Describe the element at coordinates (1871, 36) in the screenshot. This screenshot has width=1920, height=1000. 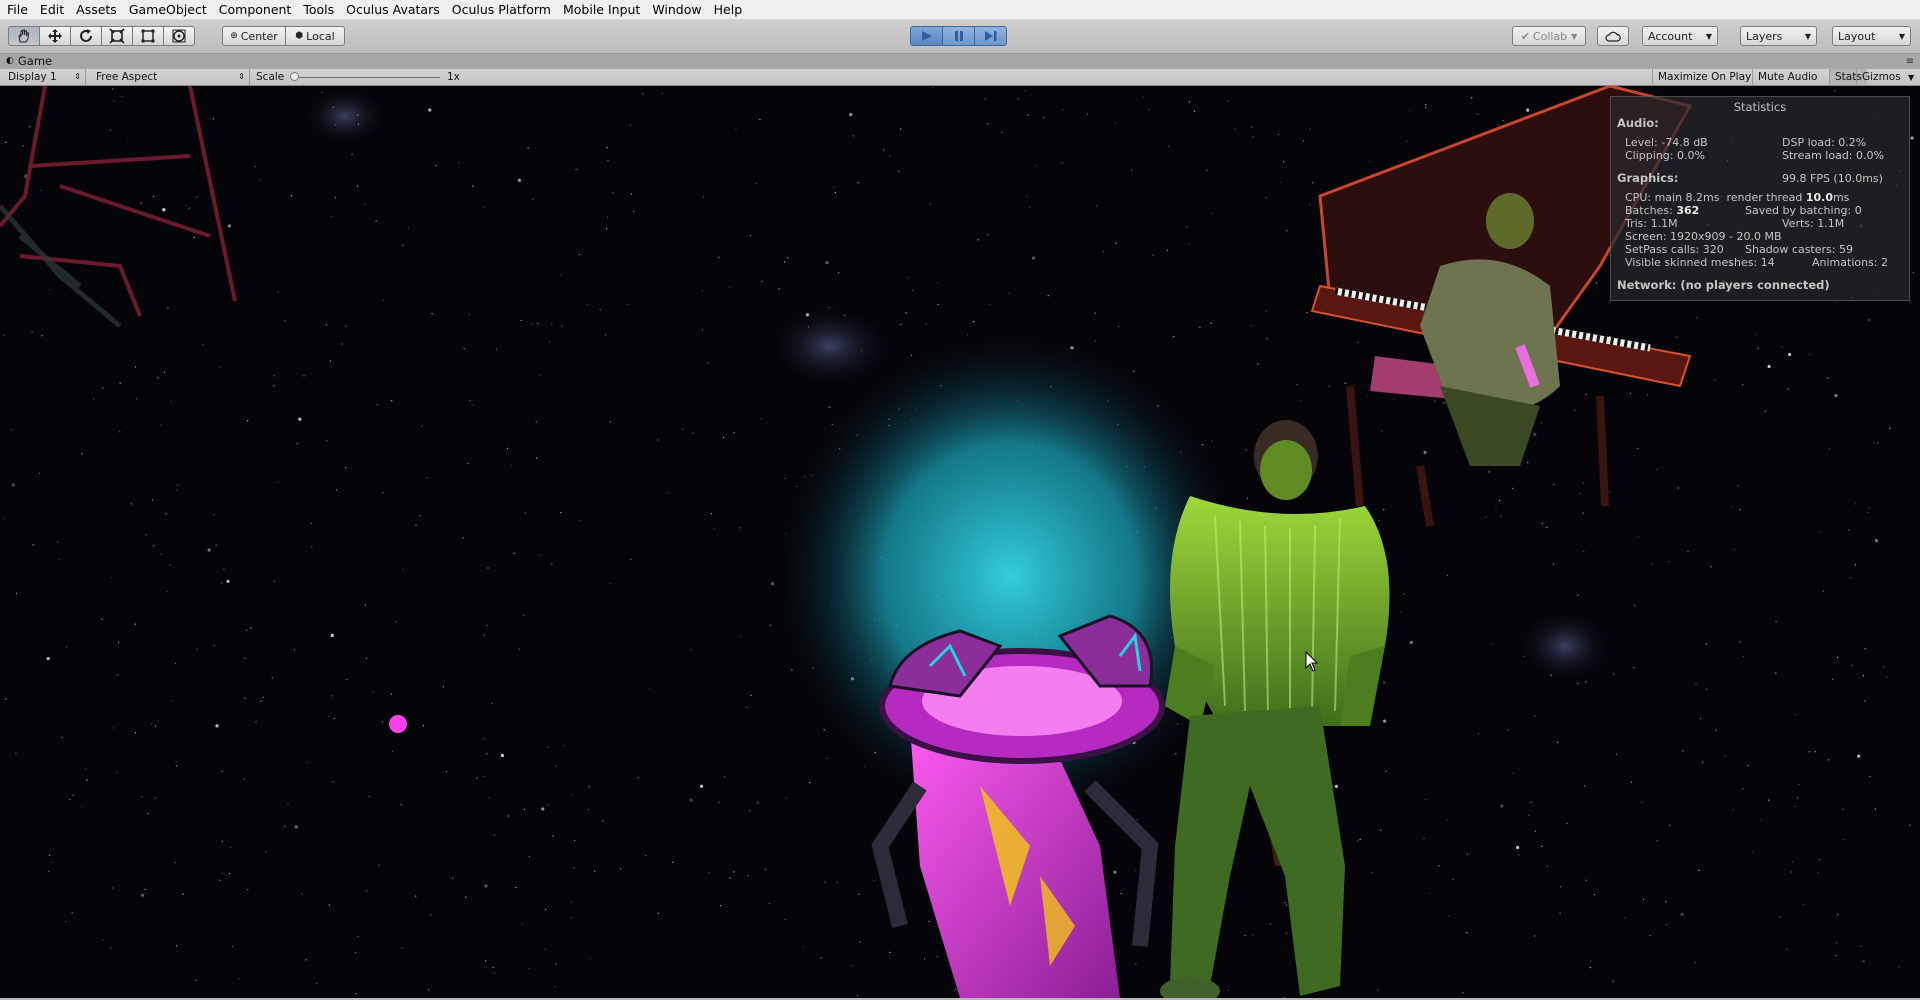
I see `layout-dropdown: Layout ▼` at that location.